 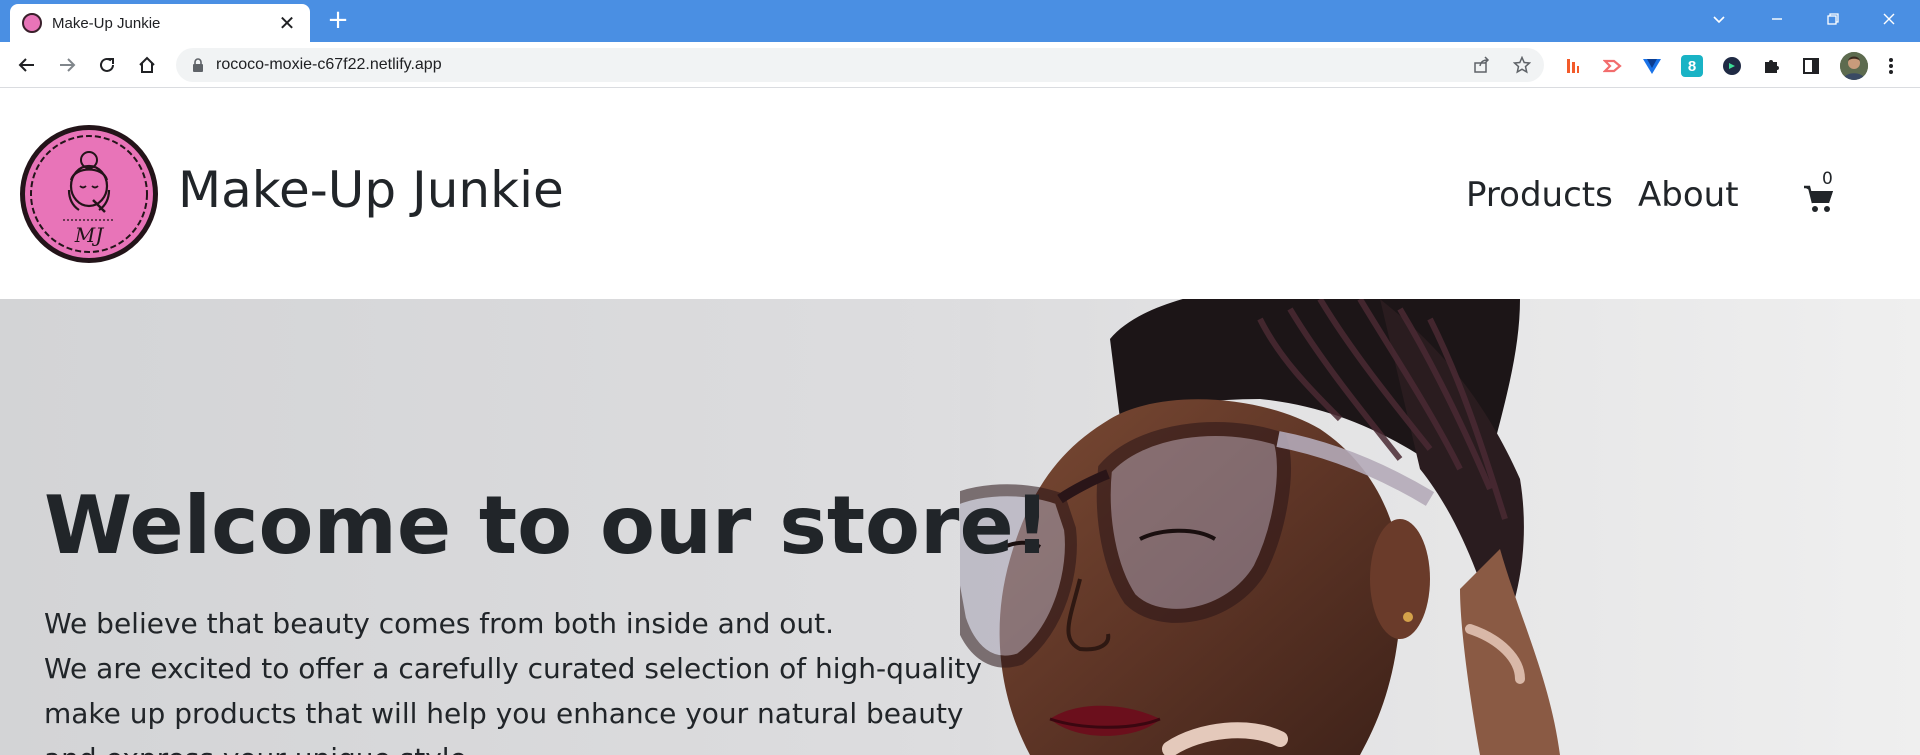 What do you see at coordinates (147, 65) in the screenshot?
I see `home-icon` at bounding box center [147, 65].